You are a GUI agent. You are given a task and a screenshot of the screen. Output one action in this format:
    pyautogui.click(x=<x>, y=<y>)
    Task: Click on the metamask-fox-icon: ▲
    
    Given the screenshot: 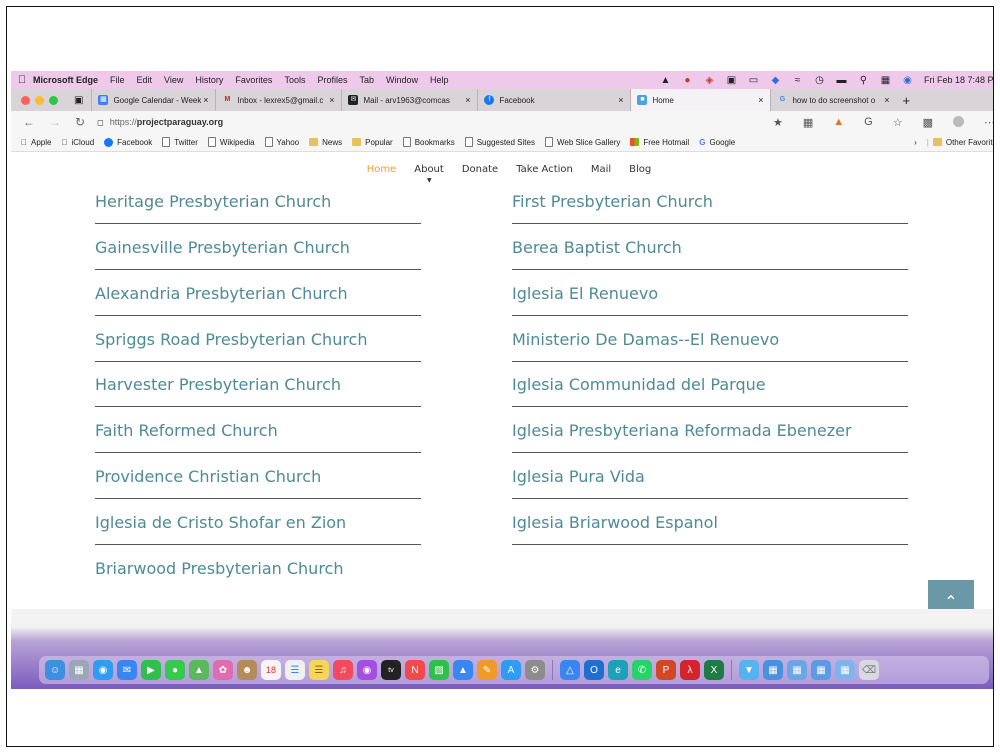 What is the action you would take?
    pyautogui.click(x=838, y=122)
    